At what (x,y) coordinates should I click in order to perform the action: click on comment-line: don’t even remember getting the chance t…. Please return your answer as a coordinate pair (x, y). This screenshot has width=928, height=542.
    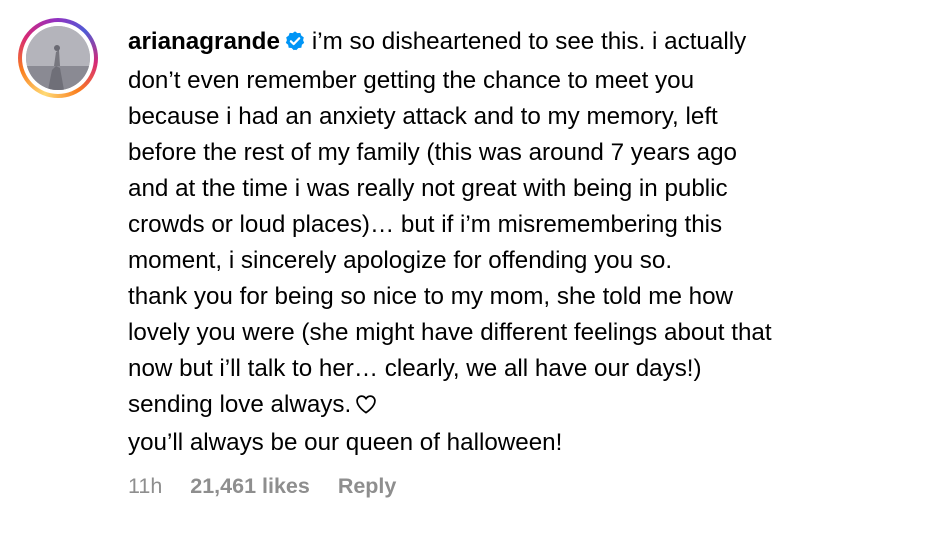
    Looking at the image, I should click on (411, 80).